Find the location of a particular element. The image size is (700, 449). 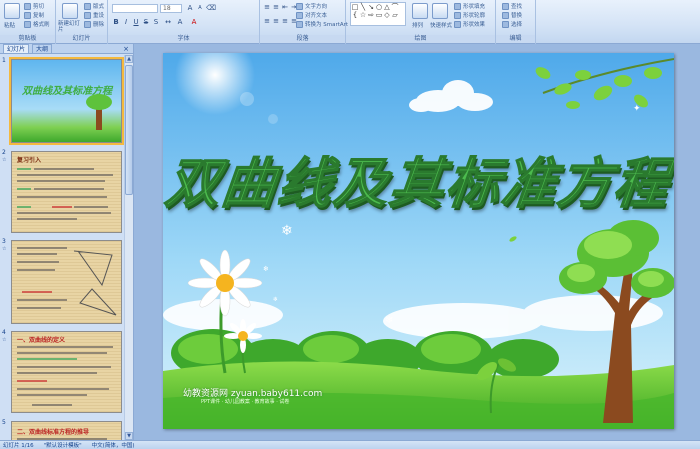

brace-shape-icon: { is located at coordinates (355, 15).